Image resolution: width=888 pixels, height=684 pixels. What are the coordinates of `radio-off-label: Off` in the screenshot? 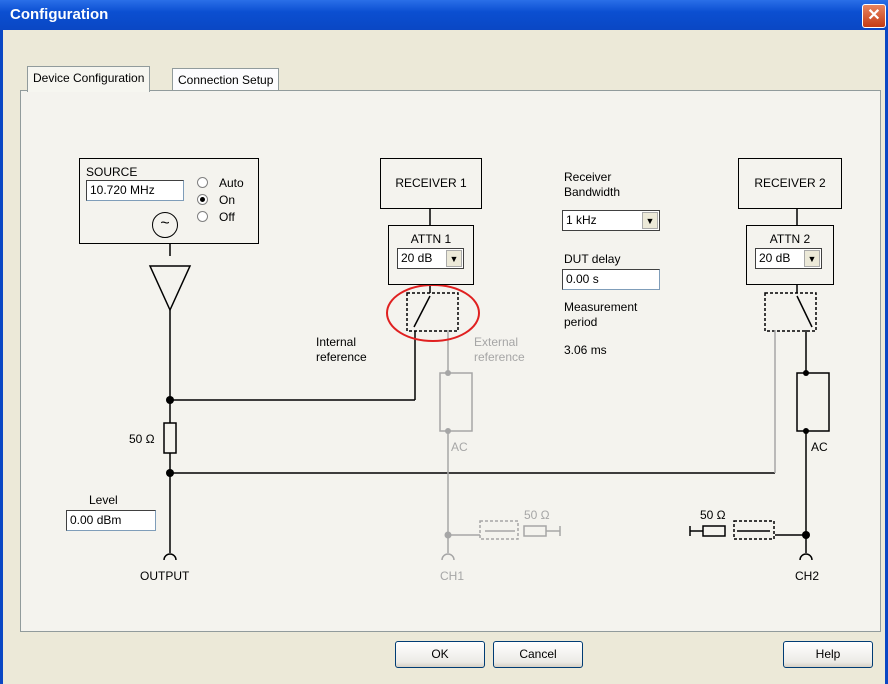 It's located at (227, 217).